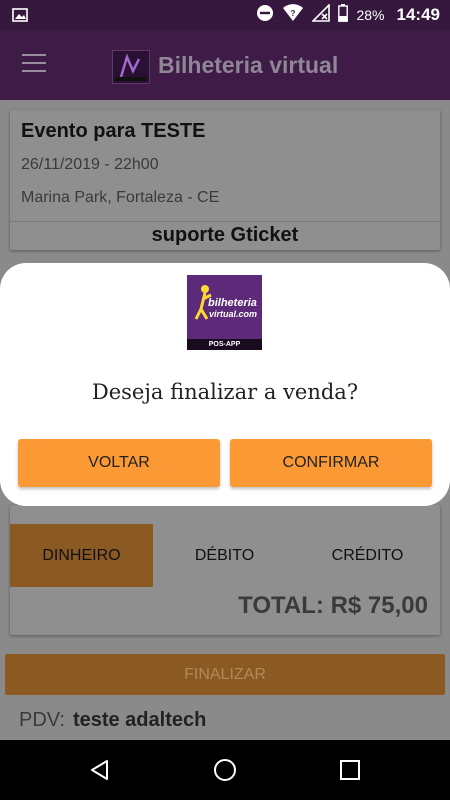 This screenshot has height=800, width=450. Describe the element at coordinates (350, 770) in the screenshot. I see `recent-apps-icon` at that location.